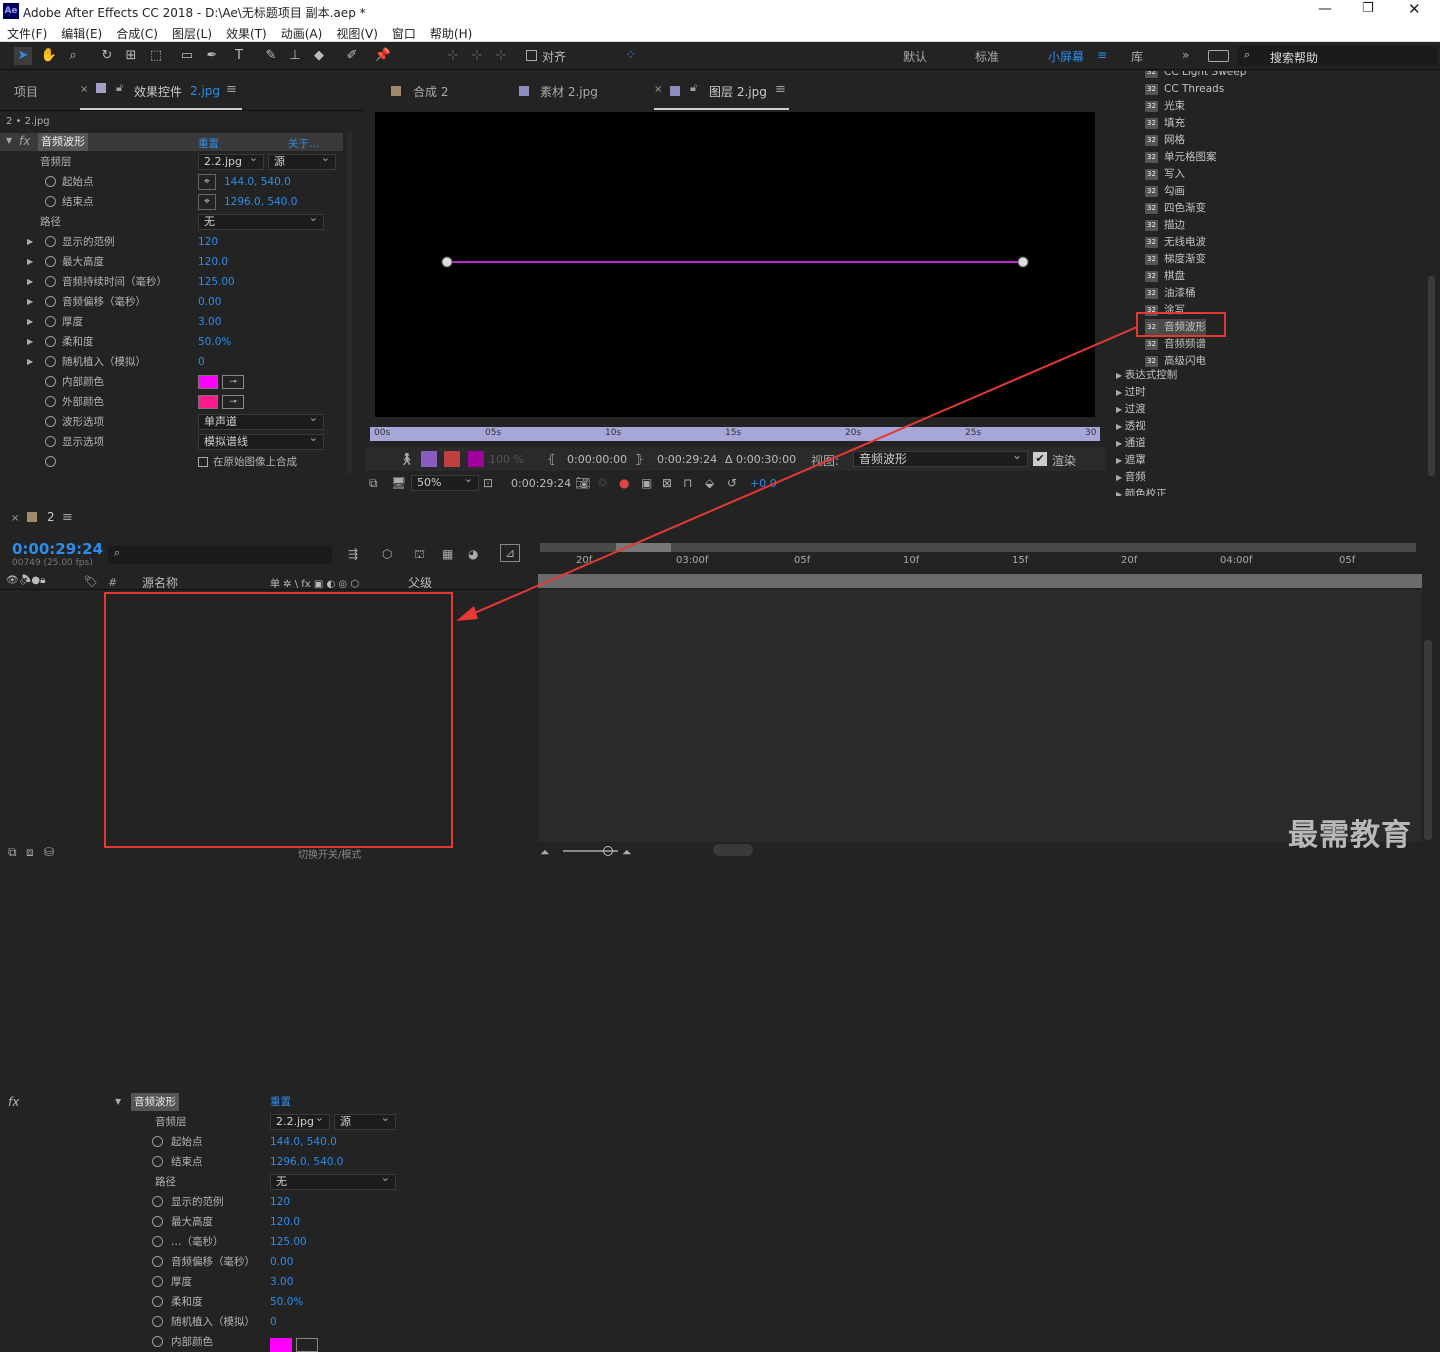  Describe the element at coordinates (197, 1242) in the screenshot. I see `property-label: …（毫秒）` at that location.